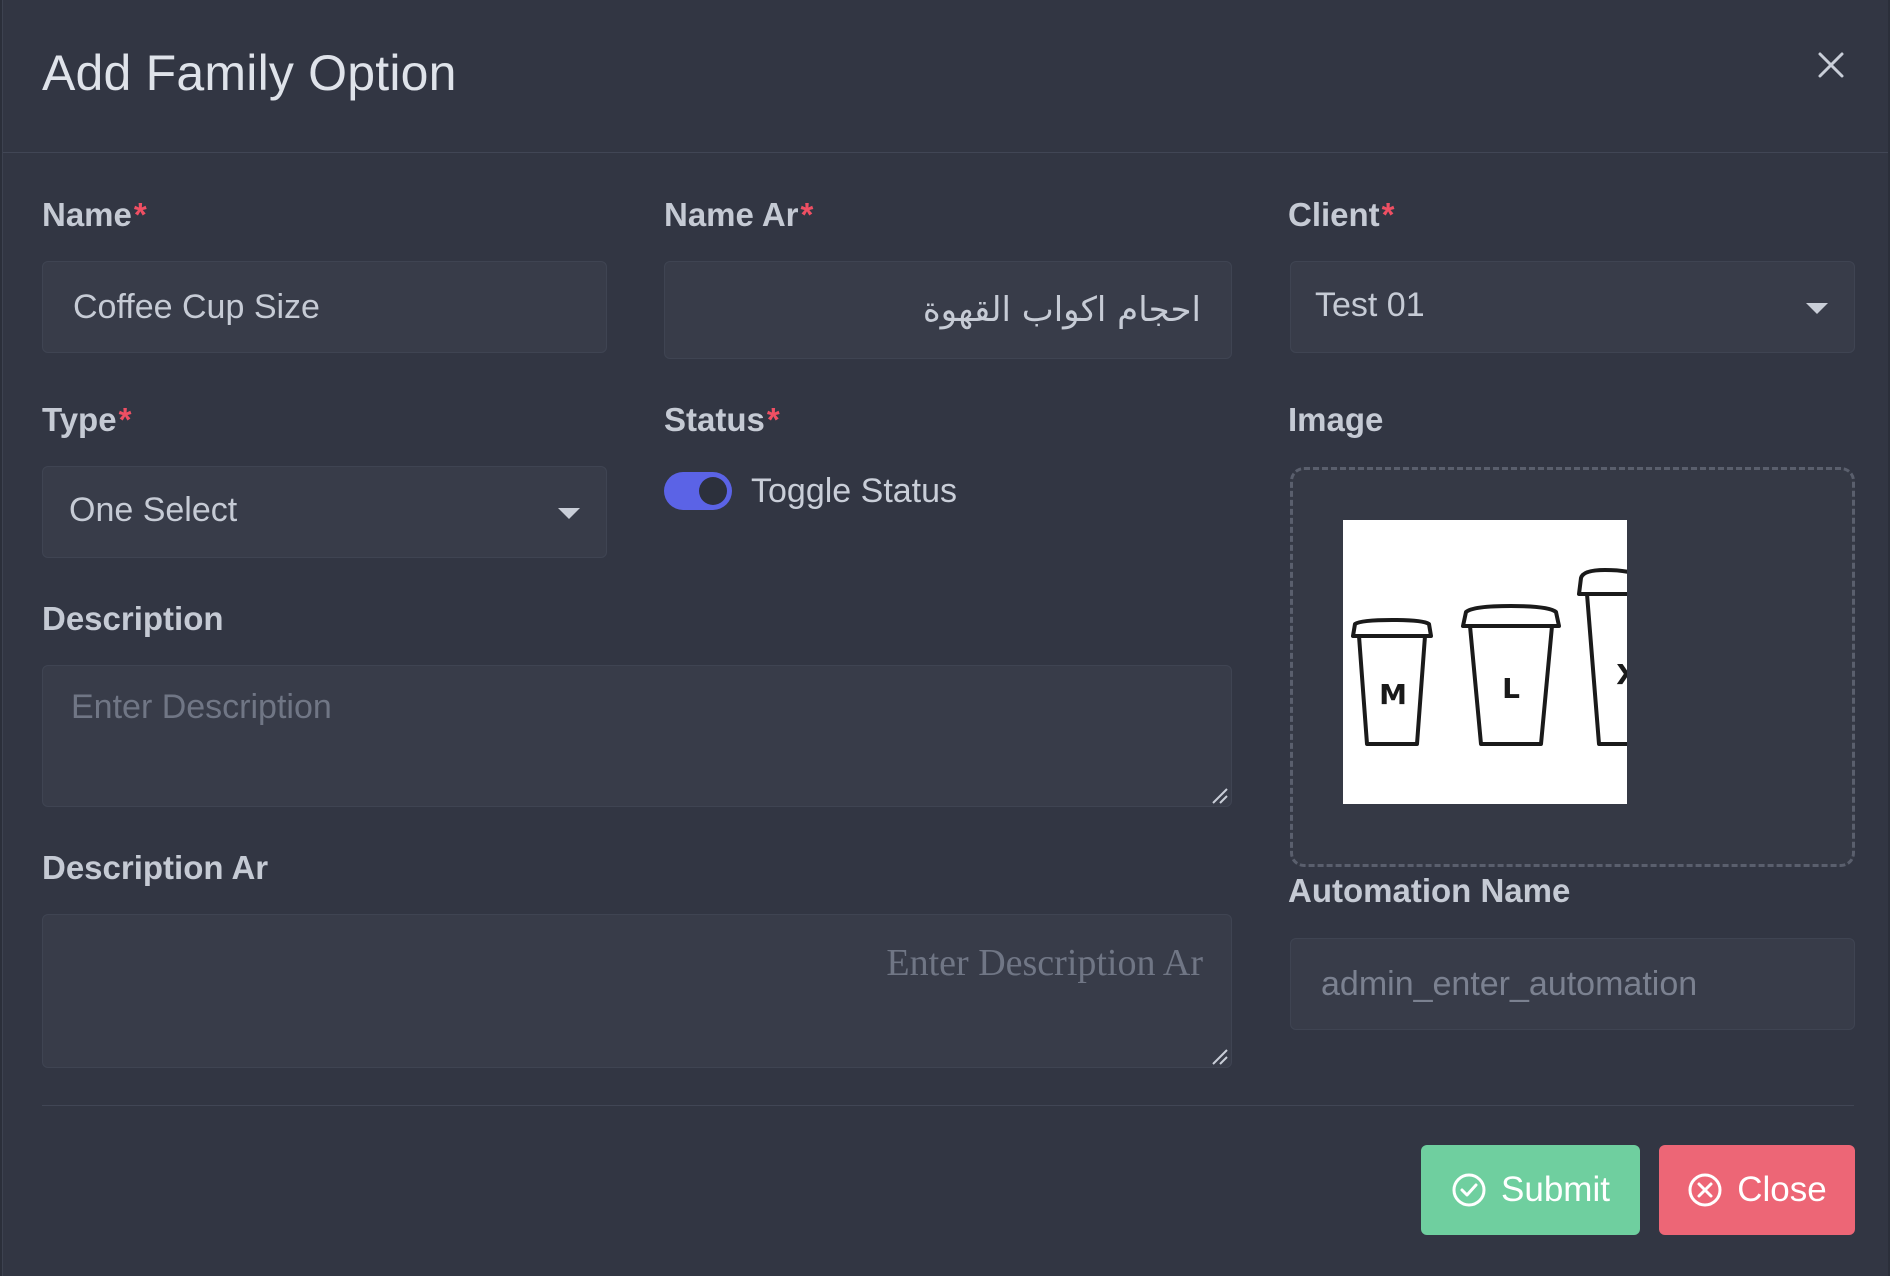 The width and height of the screenshot is (1890, 1276). I want to click on toggle-knob, so click(713, 491).